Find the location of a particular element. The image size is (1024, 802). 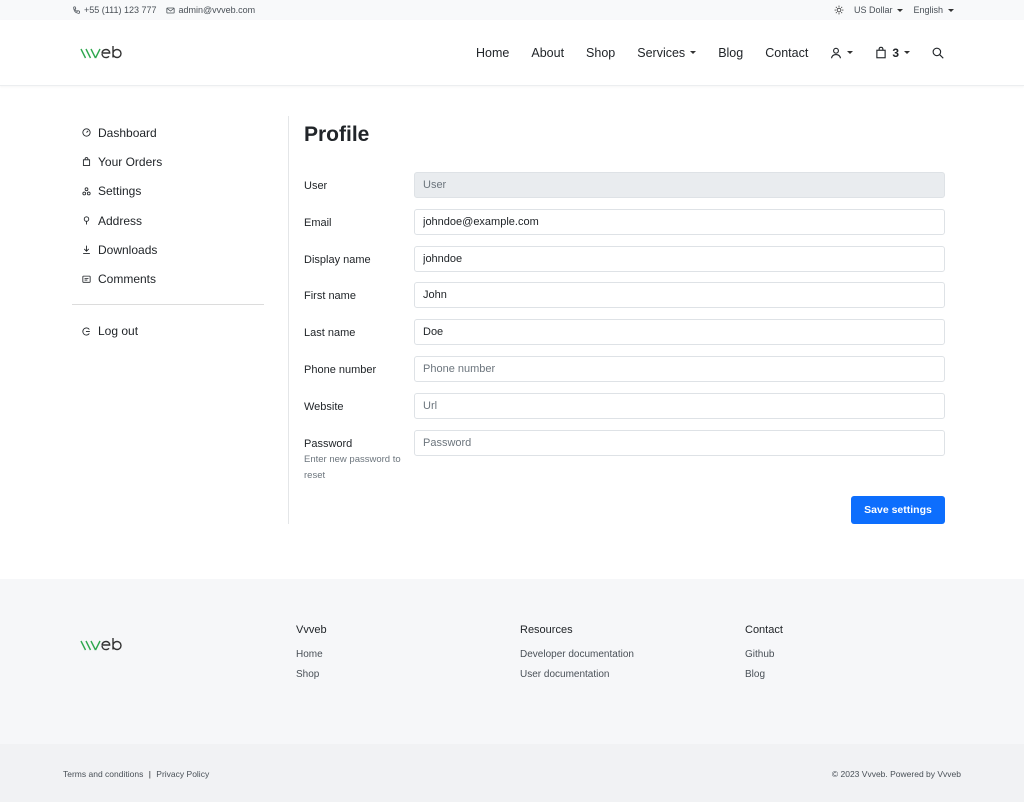

sidebar-item-downloads: Downloads is located at coordinates (168, 249).